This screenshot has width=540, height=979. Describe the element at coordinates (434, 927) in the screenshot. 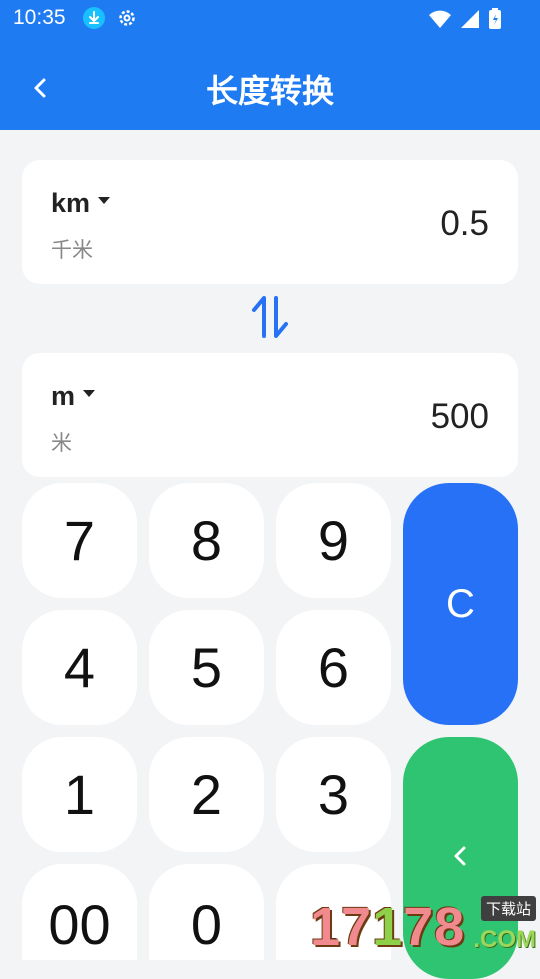

I see `watermark-number-c: 78` at that location.